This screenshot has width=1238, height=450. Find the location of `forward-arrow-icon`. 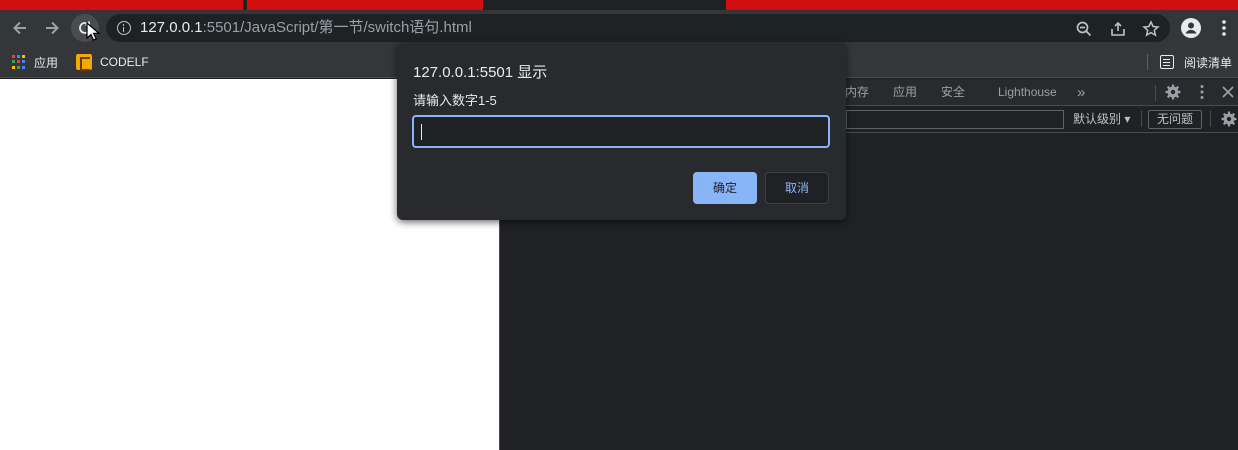

forward-arrow-icon is located at coordinates (52, 28).